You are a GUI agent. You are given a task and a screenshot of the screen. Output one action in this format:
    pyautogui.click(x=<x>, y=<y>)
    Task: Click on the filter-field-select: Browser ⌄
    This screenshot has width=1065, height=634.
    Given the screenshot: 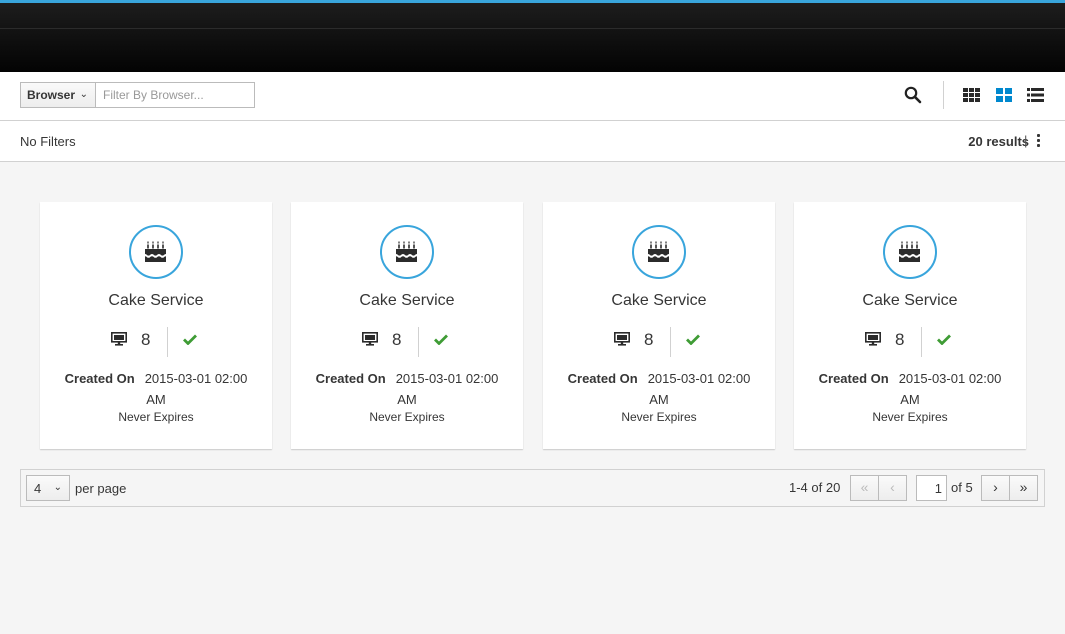 What is the action you would take?
    pyautogui.click(x=58, y=95)
    